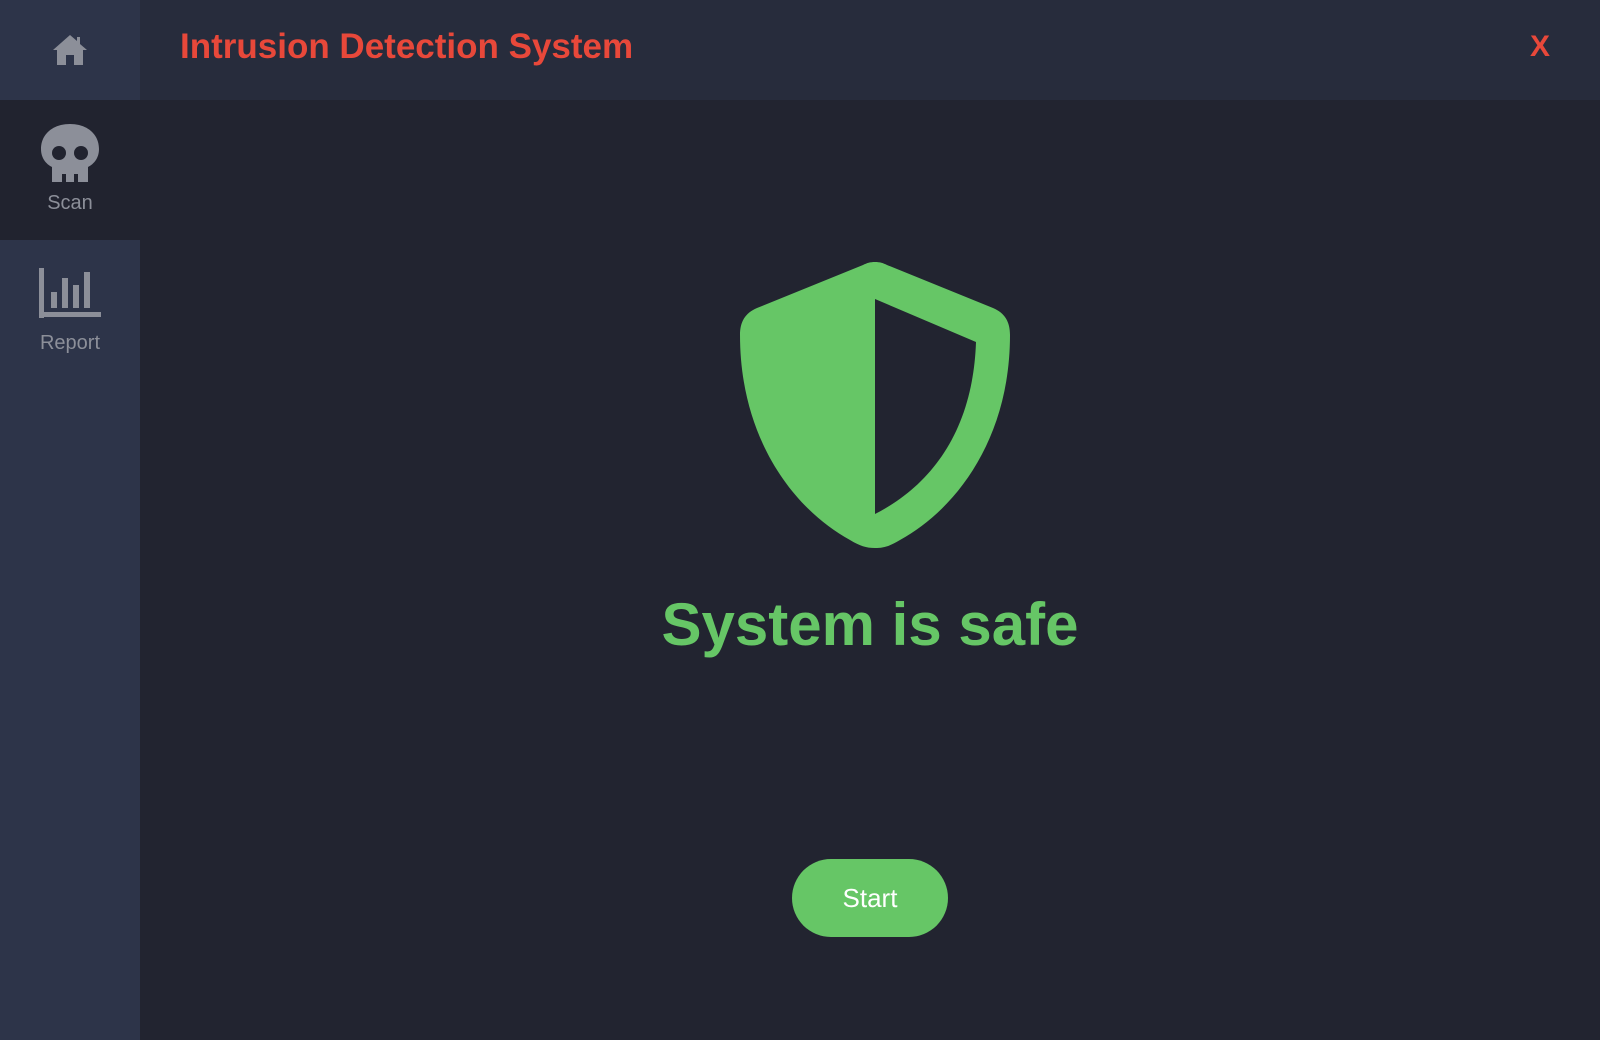 This screenshot has height=1040, width=1600. What do you see at coordinates (870, 898) in the screenshot?
I see `start-button: Start` at bounding box center [870, 898].